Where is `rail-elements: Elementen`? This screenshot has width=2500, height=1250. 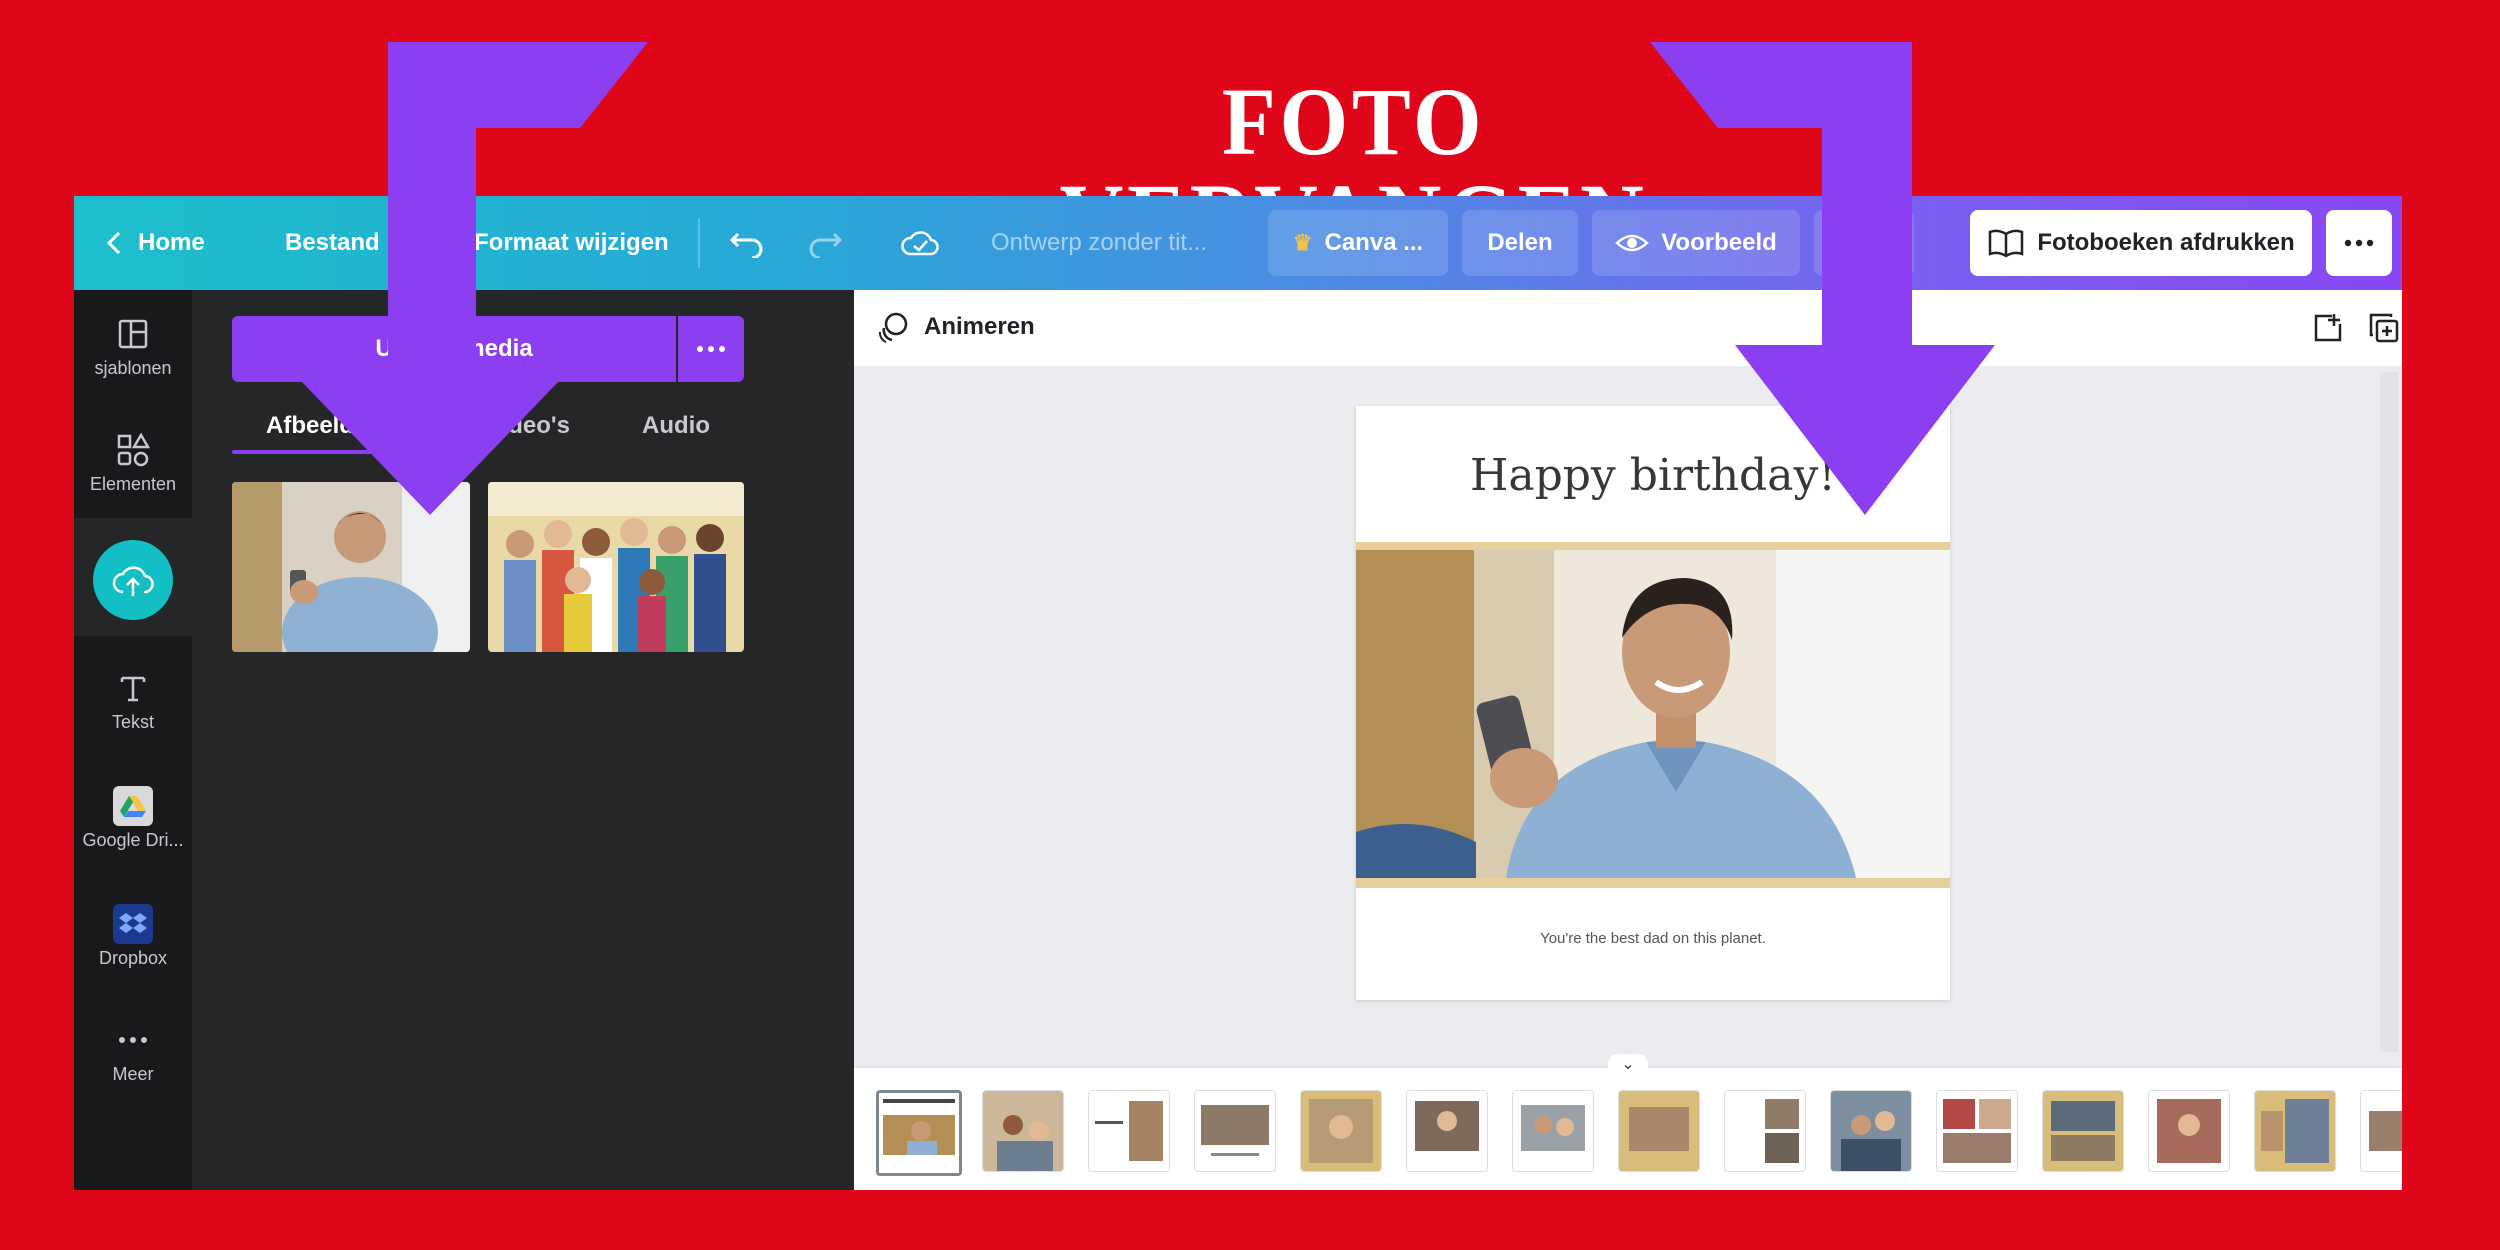 rail-elements: Elementen is located at coordinates (133, 462).